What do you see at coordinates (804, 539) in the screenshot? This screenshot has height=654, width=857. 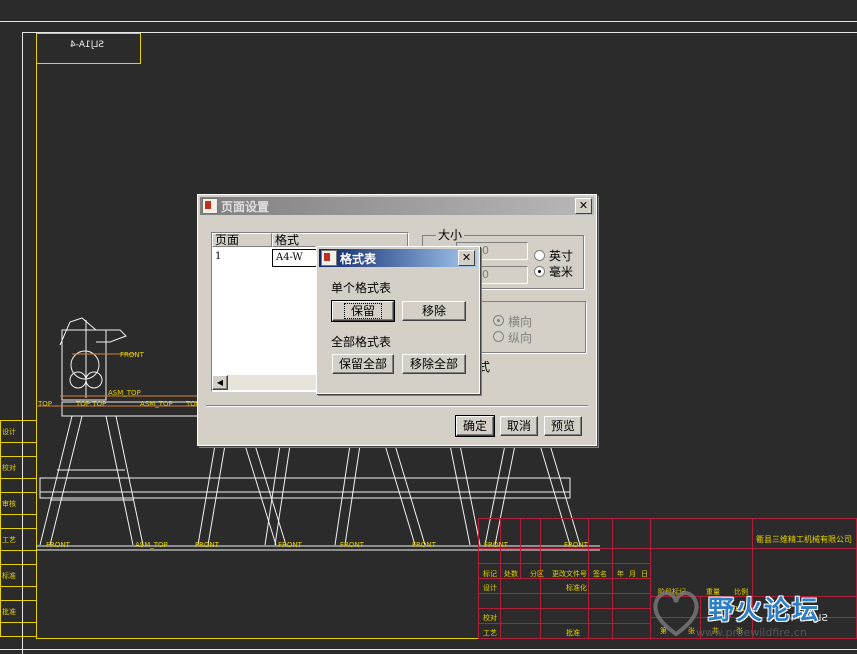 I see `company-name: 衢县三维精工机械有限公司` at bounding box center [804, 539].